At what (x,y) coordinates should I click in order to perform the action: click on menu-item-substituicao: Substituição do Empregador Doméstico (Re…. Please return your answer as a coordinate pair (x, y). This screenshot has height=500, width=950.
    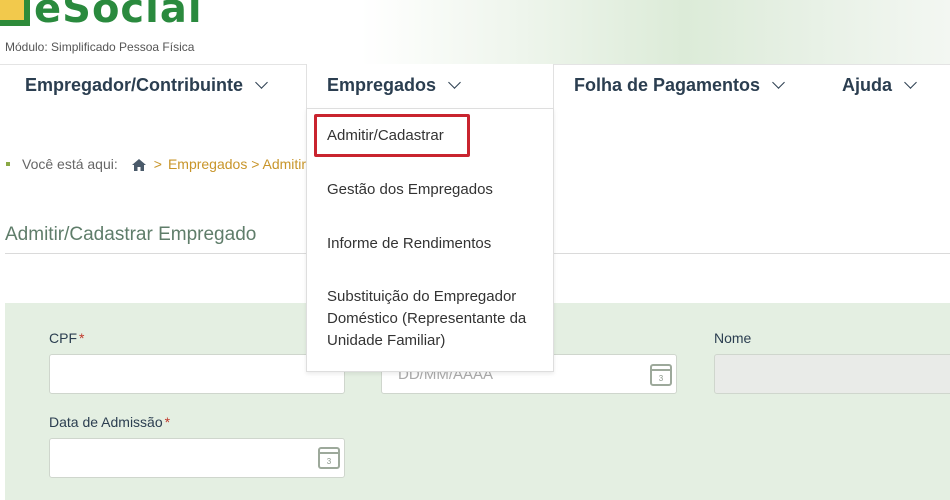
    Looking at the image, I should click on (434, 319).